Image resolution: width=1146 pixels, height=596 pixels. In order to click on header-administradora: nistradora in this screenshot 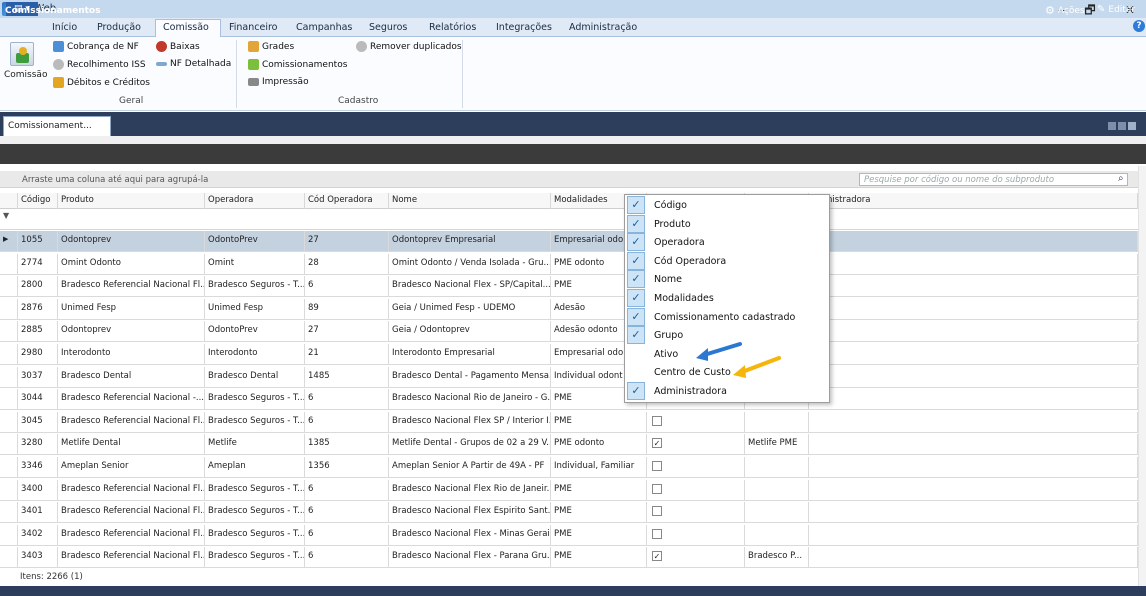, I will do `click(973, 201)`.